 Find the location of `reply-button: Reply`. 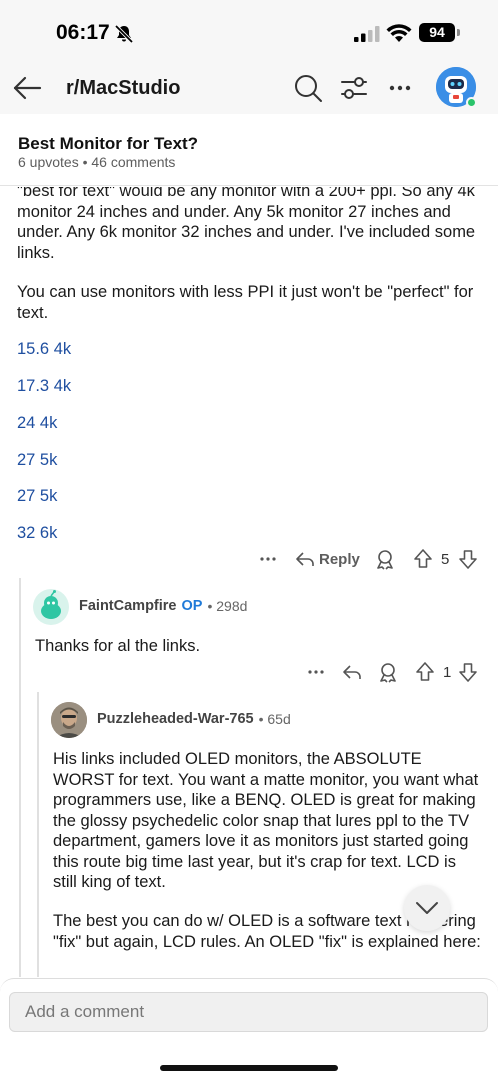

reply-button: Reply is located at coordinates (327, 559).